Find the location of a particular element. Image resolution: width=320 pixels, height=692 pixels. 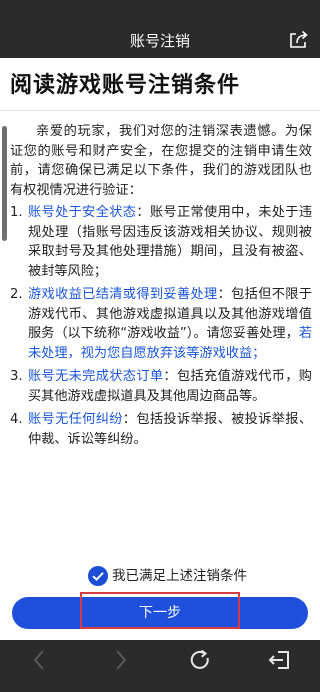

condition-title: 账号无任何纠纷 is located at coordinates (75, 419).